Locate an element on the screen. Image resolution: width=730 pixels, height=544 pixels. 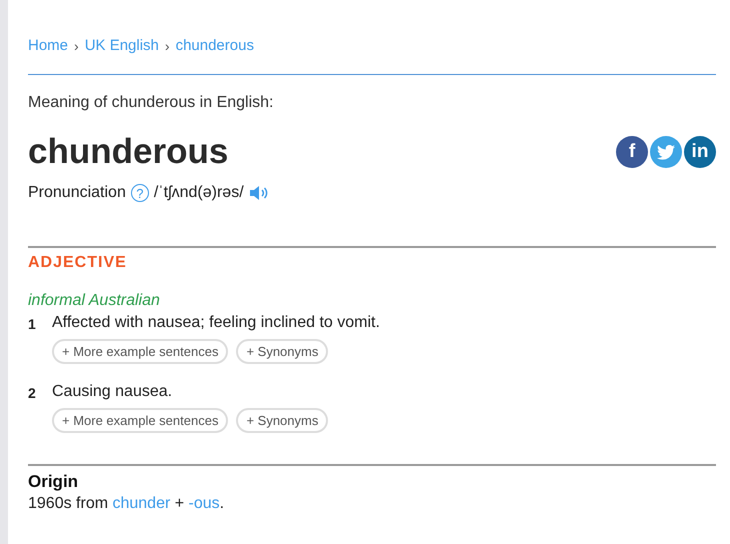
facebook-share-button: f is located at coordinates (632, 152).